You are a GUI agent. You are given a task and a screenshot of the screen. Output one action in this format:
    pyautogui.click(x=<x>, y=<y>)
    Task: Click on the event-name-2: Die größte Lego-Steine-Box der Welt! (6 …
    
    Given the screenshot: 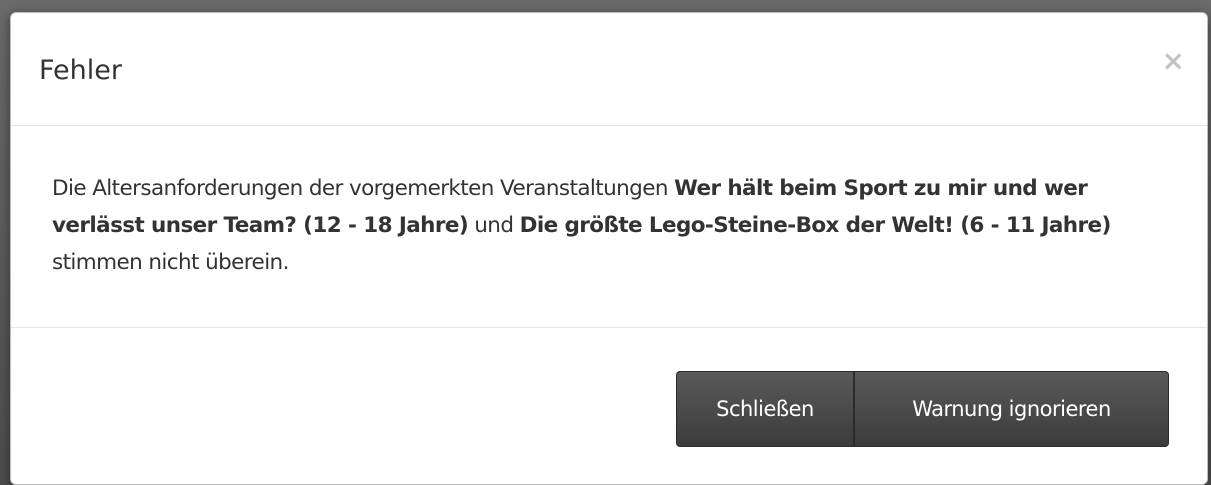 What is the action you would take?
    pyautogui.click(x=815, y=225)
    